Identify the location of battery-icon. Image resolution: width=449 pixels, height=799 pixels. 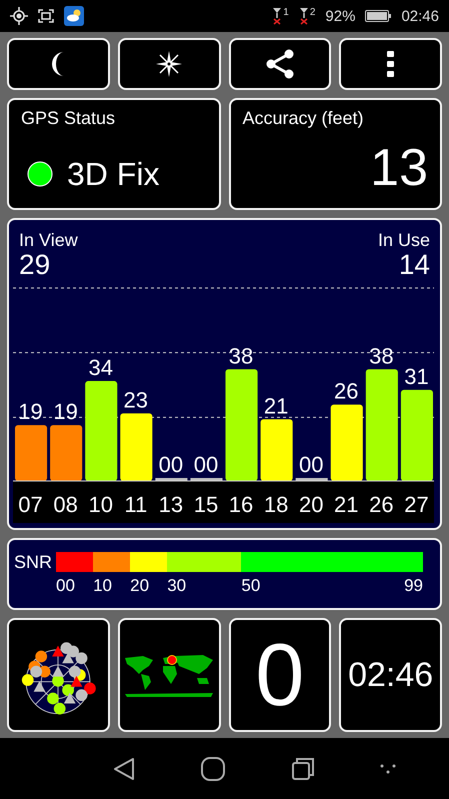
(378, 16).